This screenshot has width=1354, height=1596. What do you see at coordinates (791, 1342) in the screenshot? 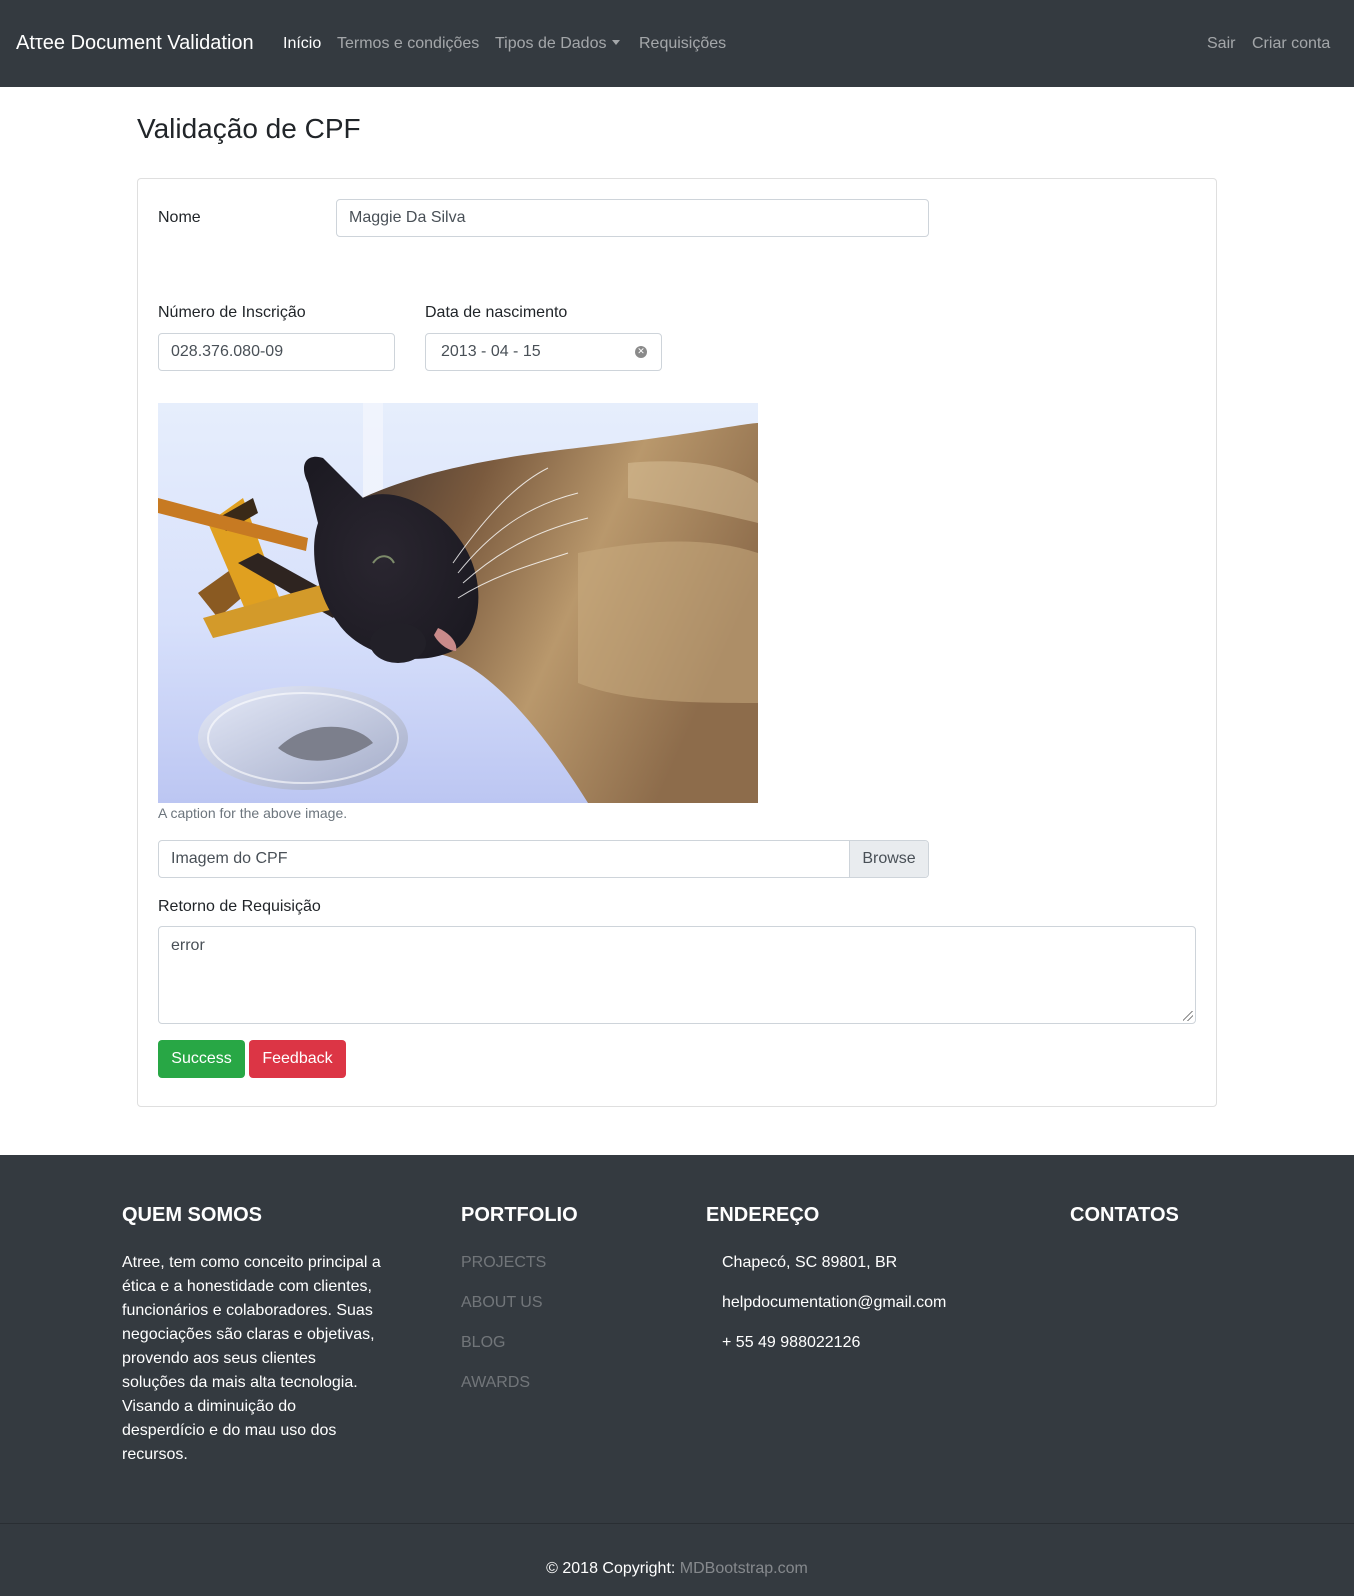
I see `address-phone: + 55 49 988022126` at bounding box center [791, 1342].